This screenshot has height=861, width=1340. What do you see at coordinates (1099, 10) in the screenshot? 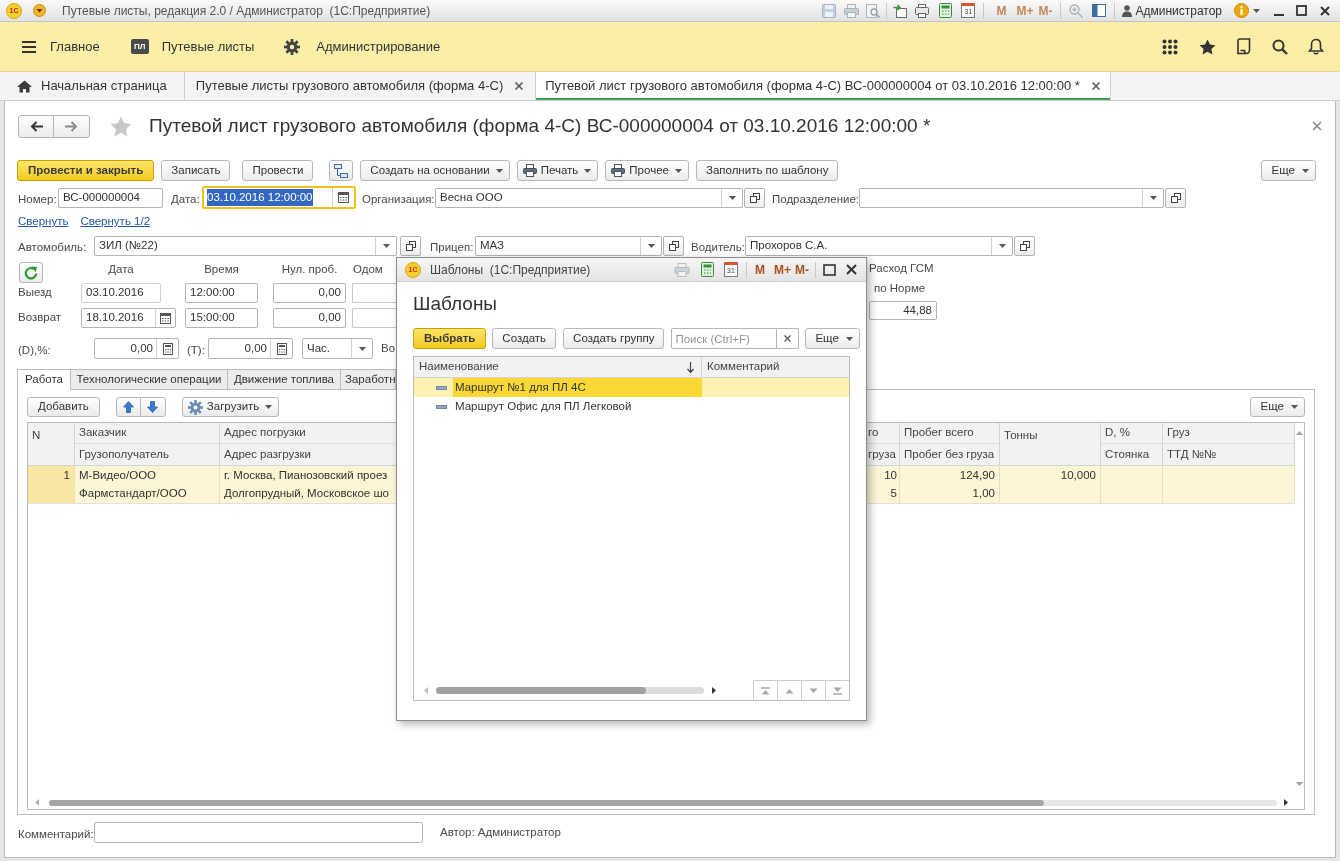
I see `panels-icon` at bounding box center [1099, 10].